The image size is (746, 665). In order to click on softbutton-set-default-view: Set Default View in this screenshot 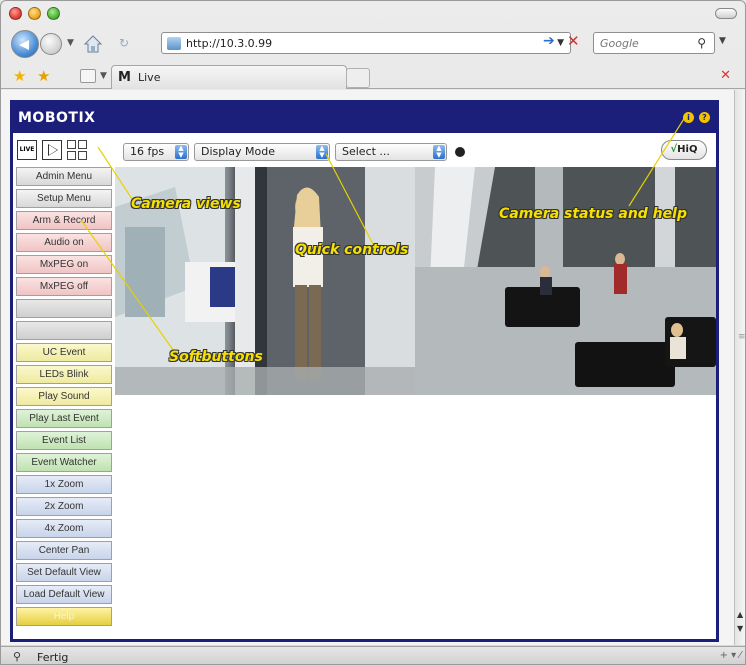, I will do `click(64, 572)`.